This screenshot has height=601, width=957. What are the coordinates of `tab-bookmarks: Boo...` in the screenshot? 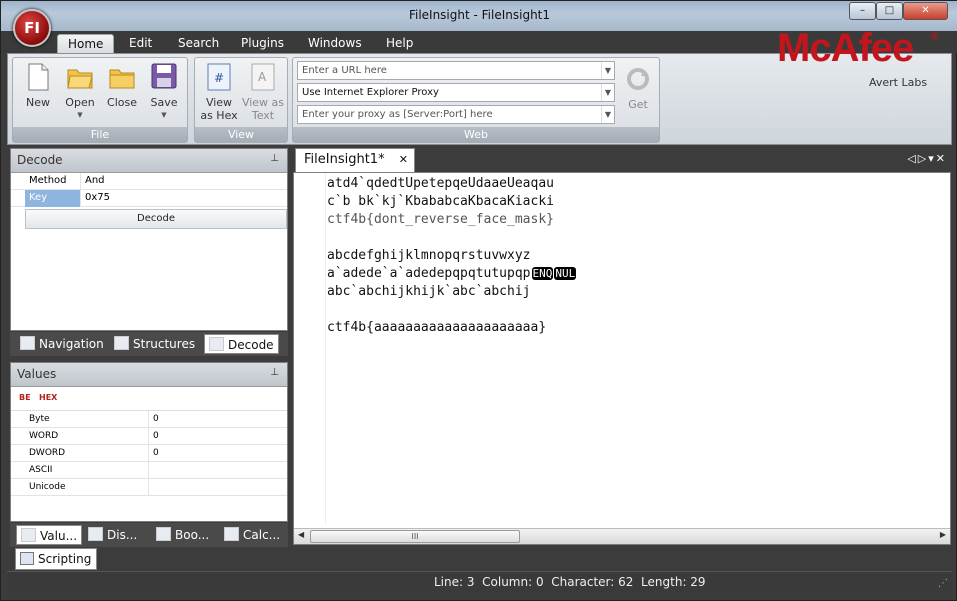 It's located at (182, 535).